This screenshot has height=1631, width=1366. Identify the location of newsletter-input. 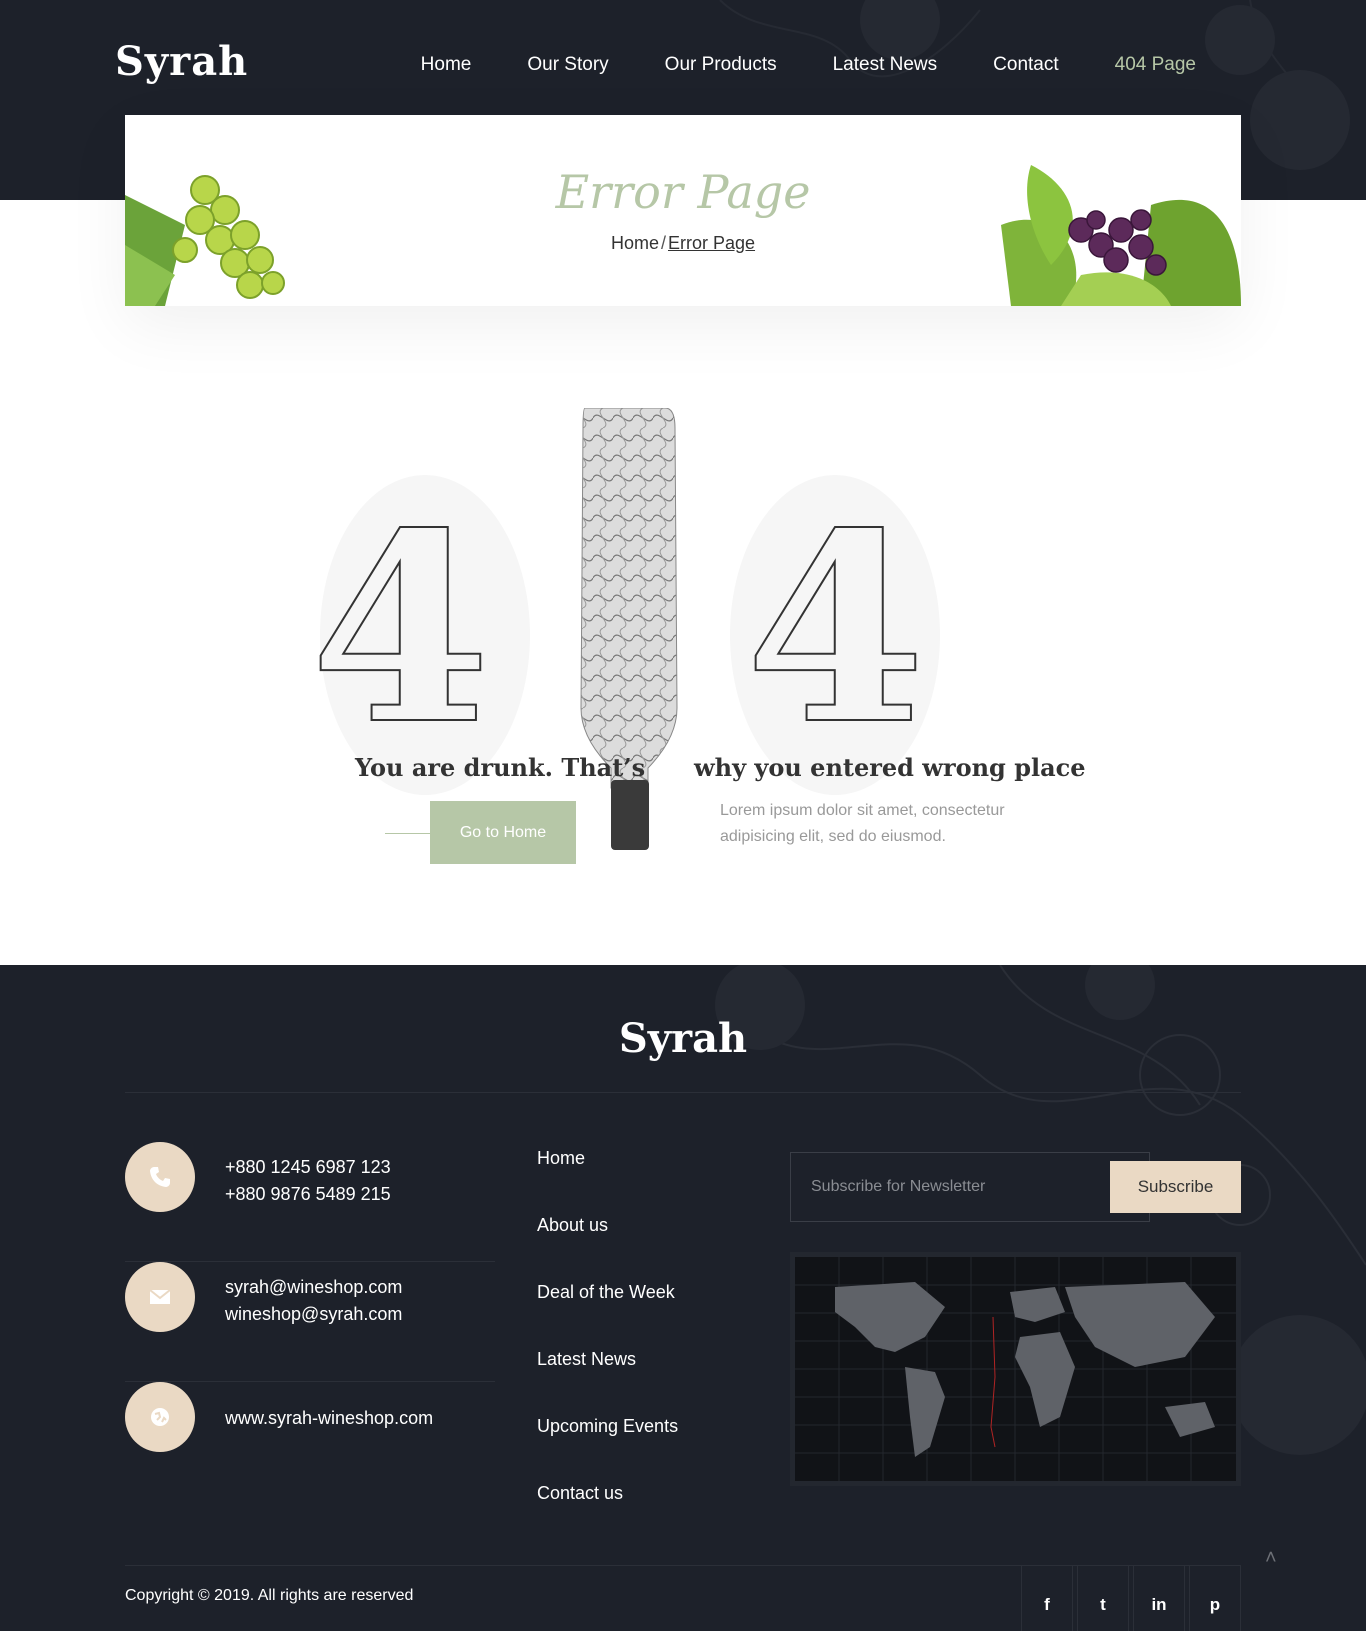
(961, 1187).